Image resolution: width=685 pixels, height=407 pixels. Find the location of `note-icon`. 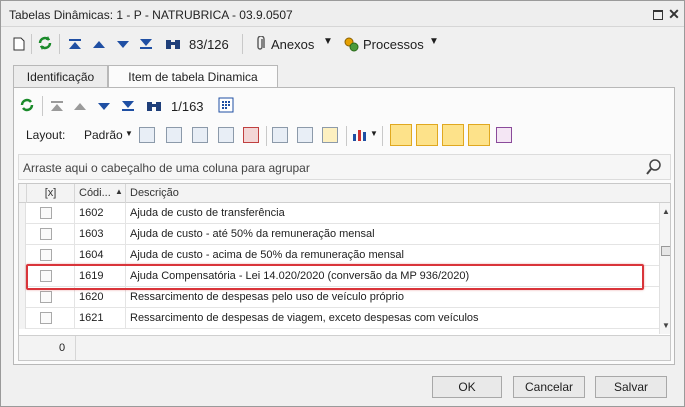

note-icon is located at coordinates (330, 135).